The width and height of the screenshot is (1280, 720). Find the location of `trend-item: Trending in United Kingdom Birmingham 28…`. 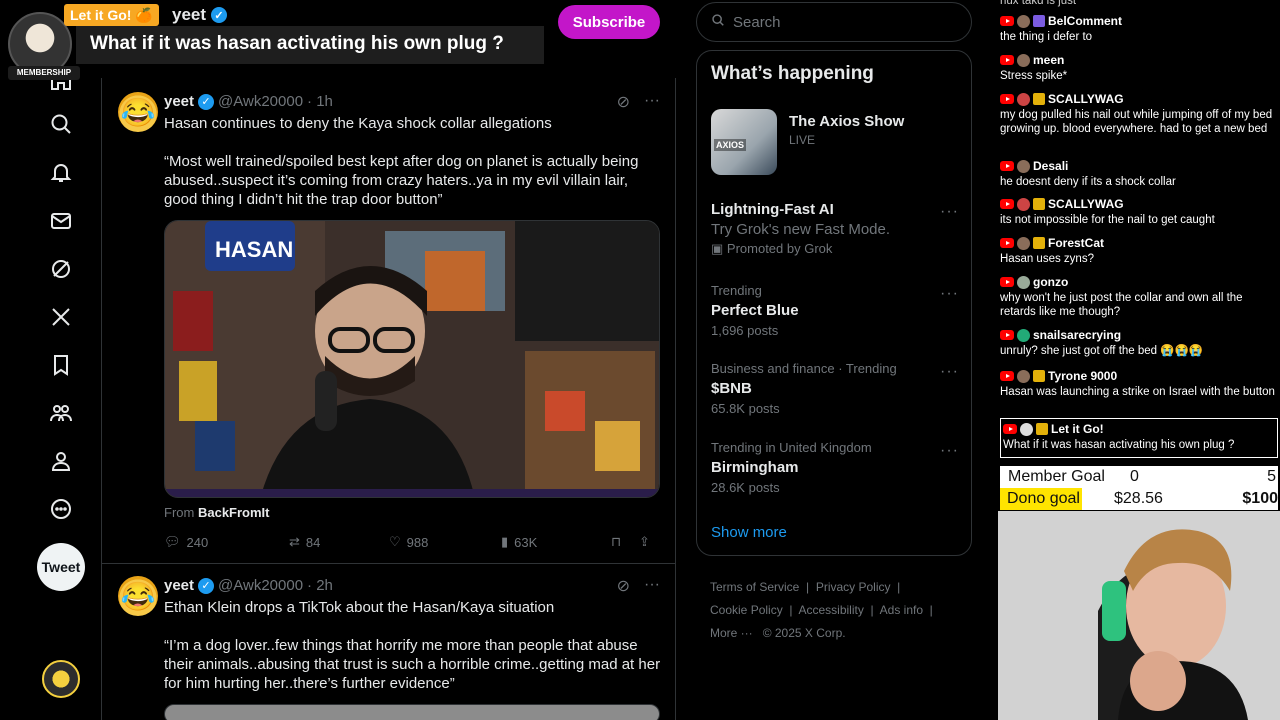

trend-item: Trending in United Kingdom Birmingham 28… is located at coordinates (836, 467).